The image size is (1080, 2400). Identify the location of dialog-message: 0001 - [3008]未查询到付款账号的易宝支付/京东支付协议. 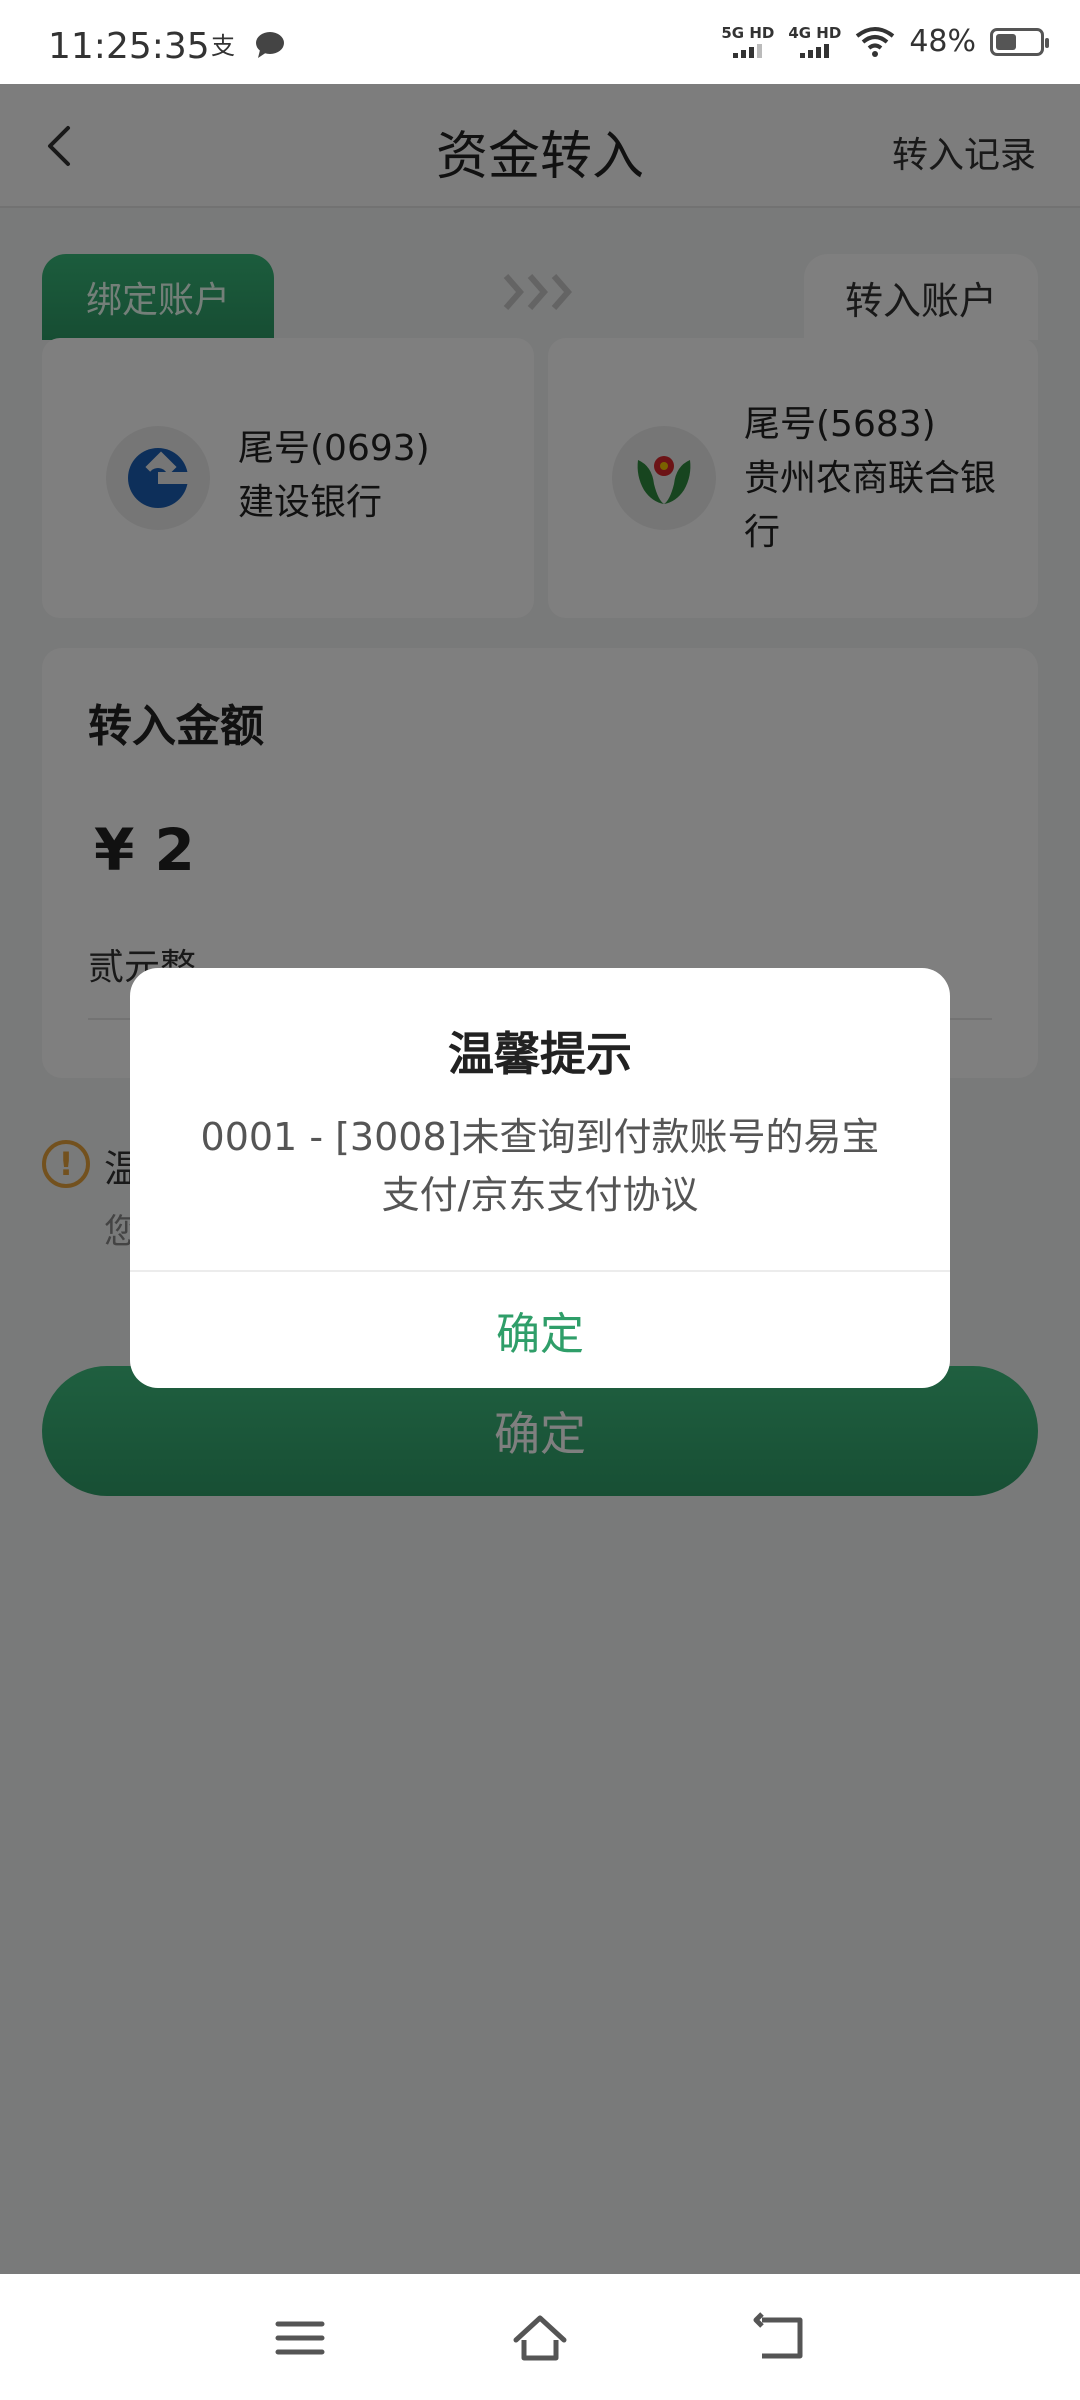
(540, 1166).